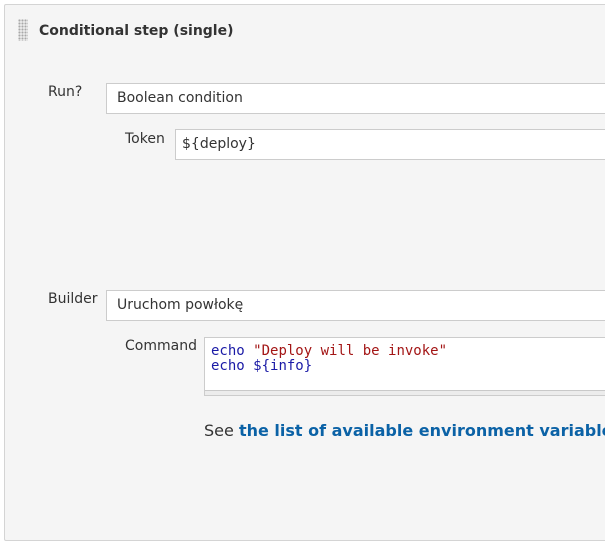 This screenshot has width=605, height=545. Describe the element at coordinates (390, 144) in the screenshot. I see `token-input: ${deploy}` at that location.